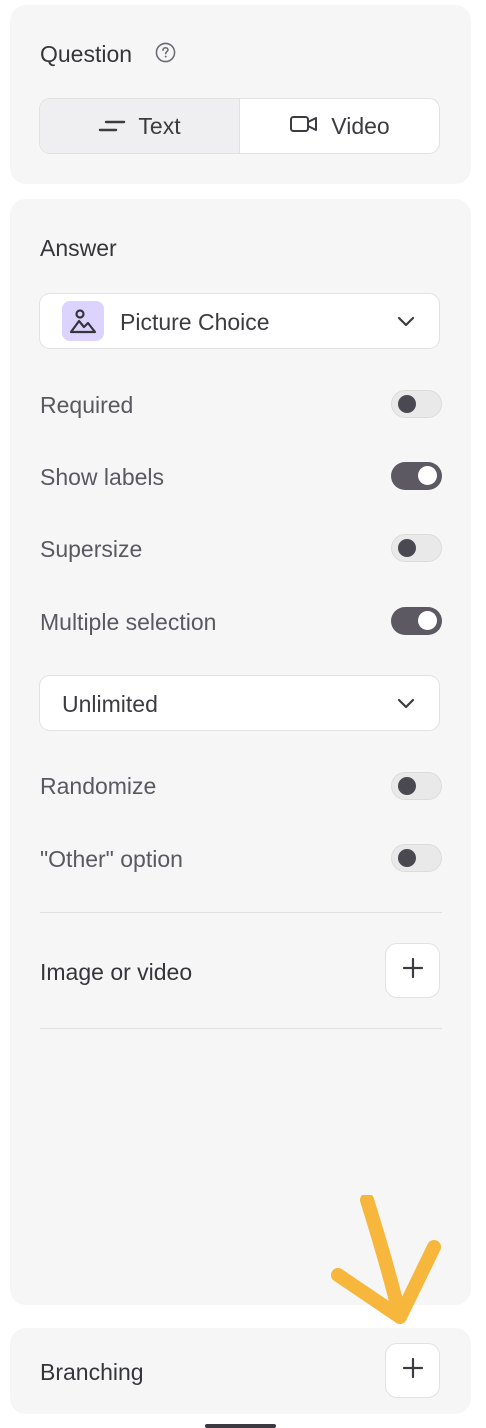 The image size is (486, 1428). I want to click on tab-video-label: Video, so click(360, 125).